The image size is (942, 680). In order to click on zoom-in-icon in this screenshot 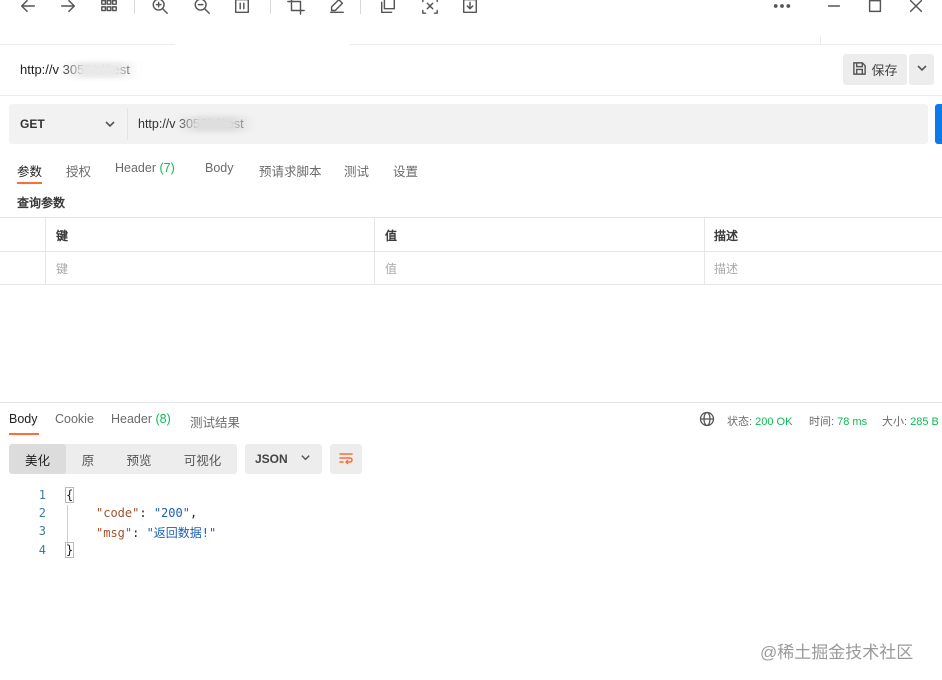, I will do `click(160, 9)`.